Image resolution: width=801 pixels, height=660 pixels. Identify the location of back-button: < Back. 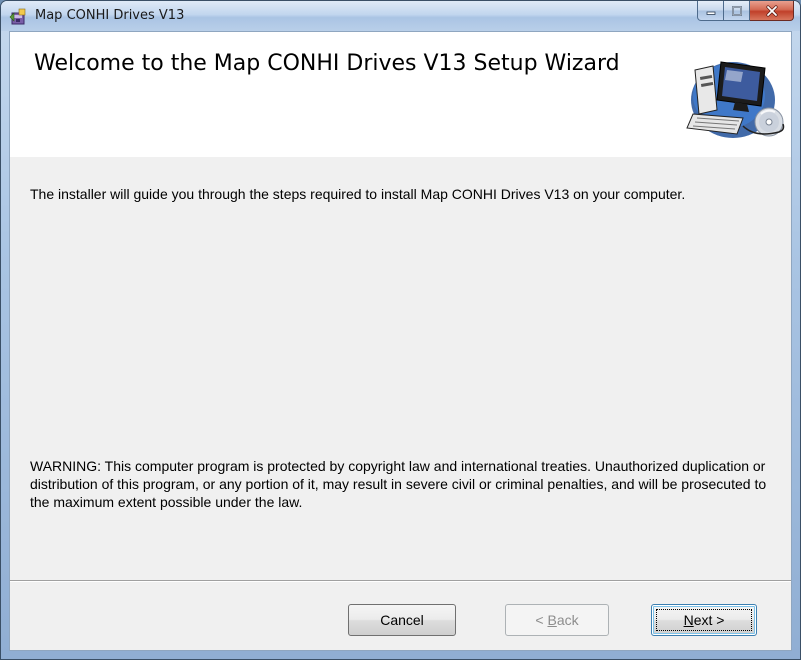
(557, 620).